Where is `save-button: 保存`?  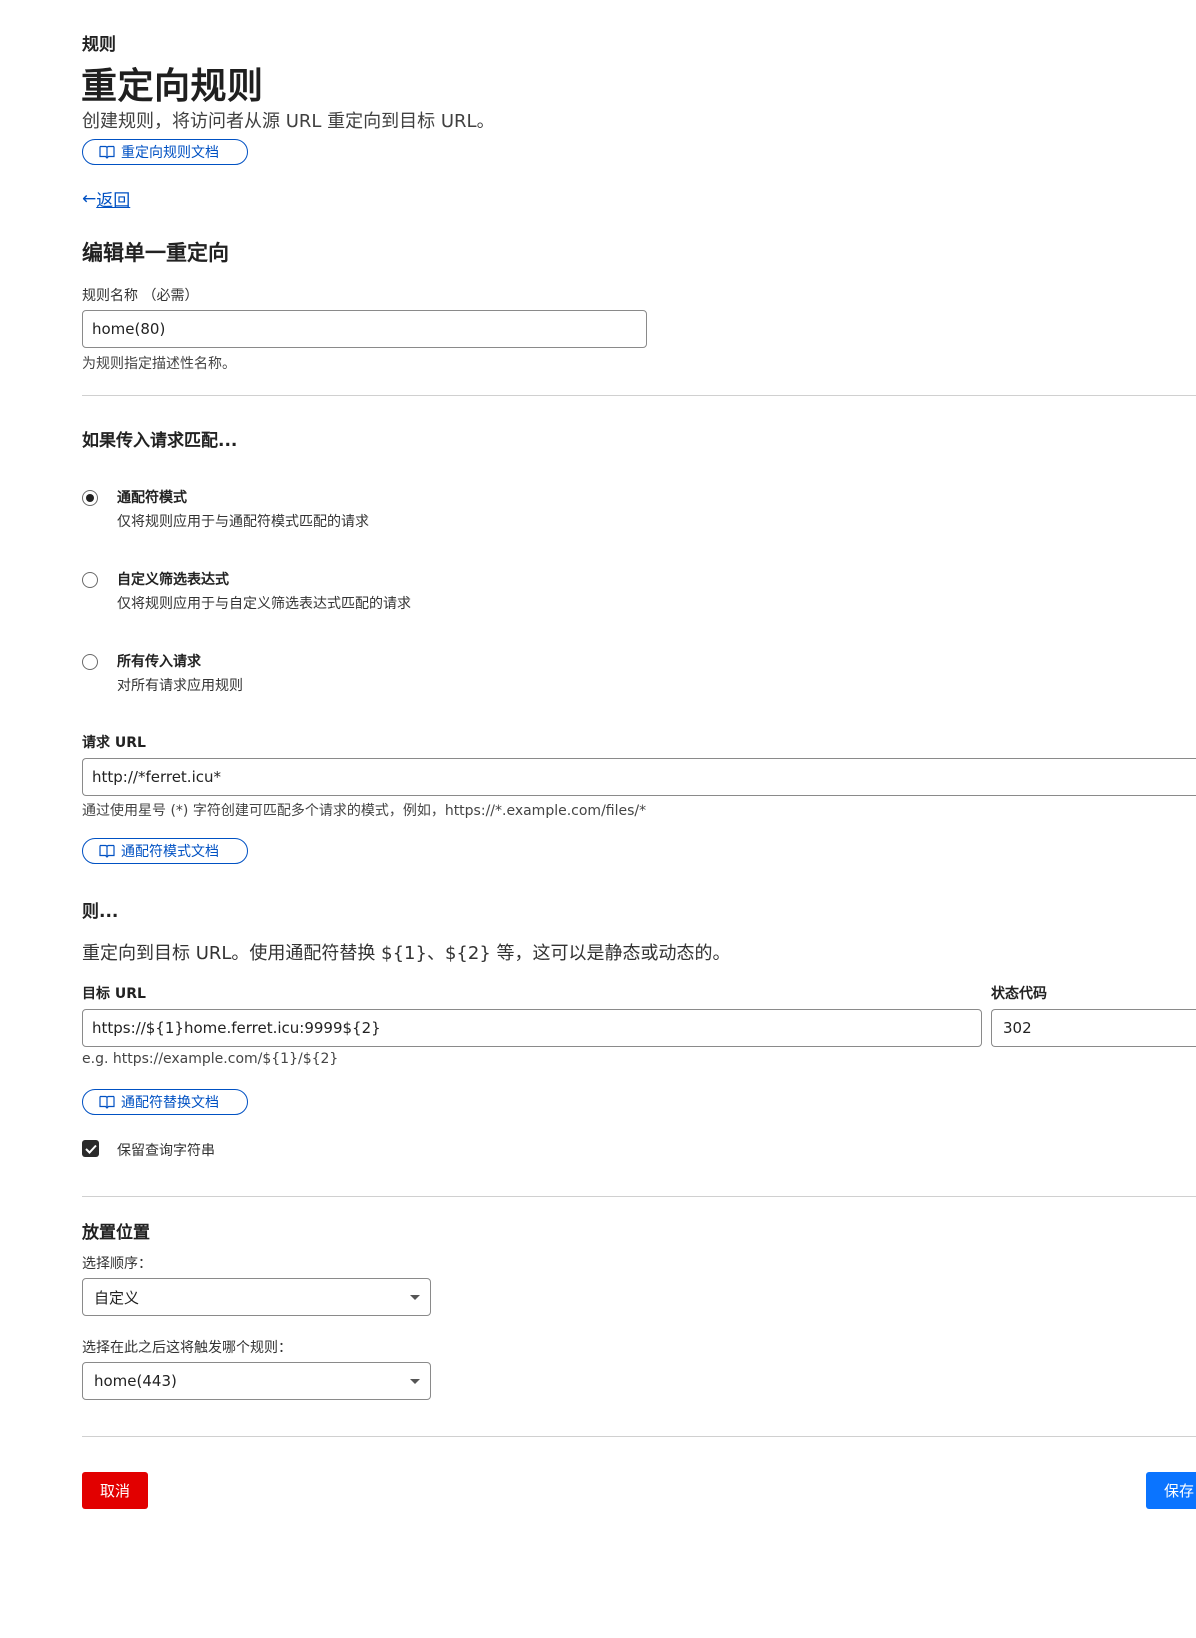
save-button: 保存 is located at coordinates (1171, 1490).